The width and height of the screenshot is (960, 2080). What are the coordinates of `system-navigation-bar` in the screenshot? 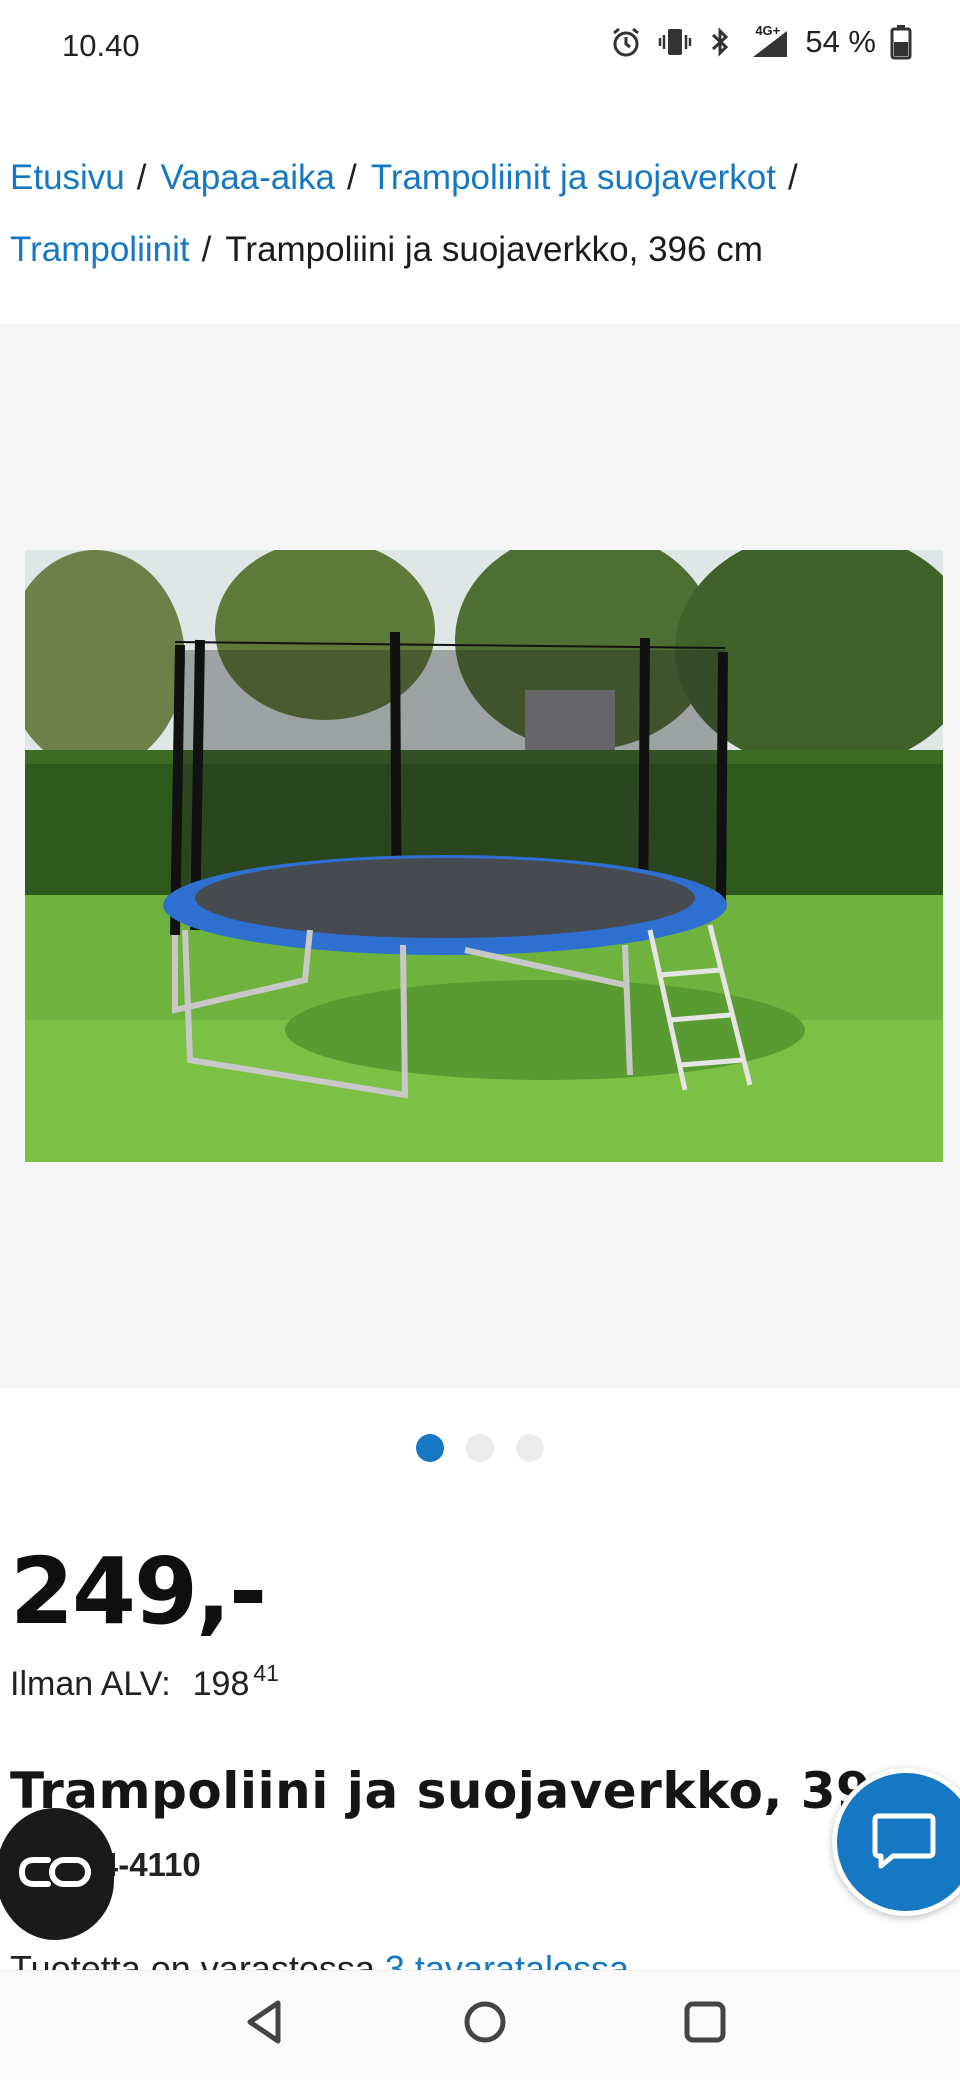 It's located at (480, 2025).